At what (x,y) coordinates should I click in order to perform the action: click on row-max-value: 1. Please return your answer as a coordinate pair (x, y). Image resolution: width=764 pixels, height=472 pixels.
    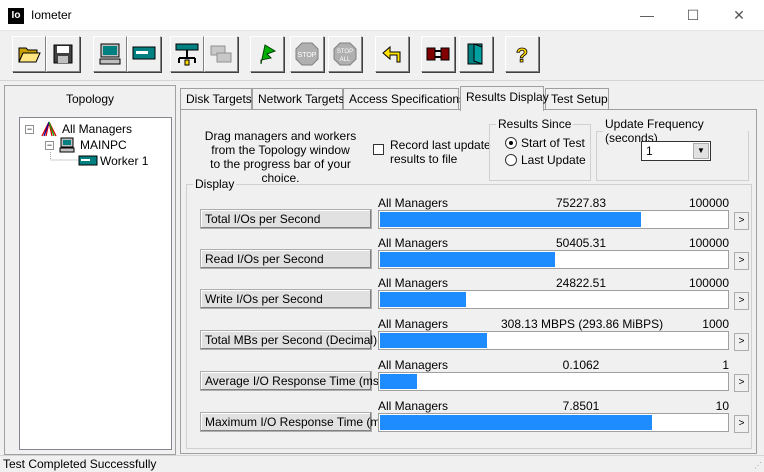
    Looking at the image, I should click on (725, 365).